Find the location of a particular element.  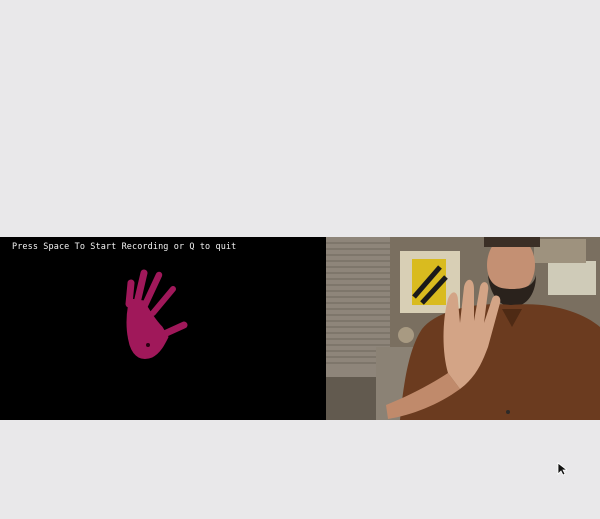

mouse-pointer-icon is located at coordinates (562, 469).